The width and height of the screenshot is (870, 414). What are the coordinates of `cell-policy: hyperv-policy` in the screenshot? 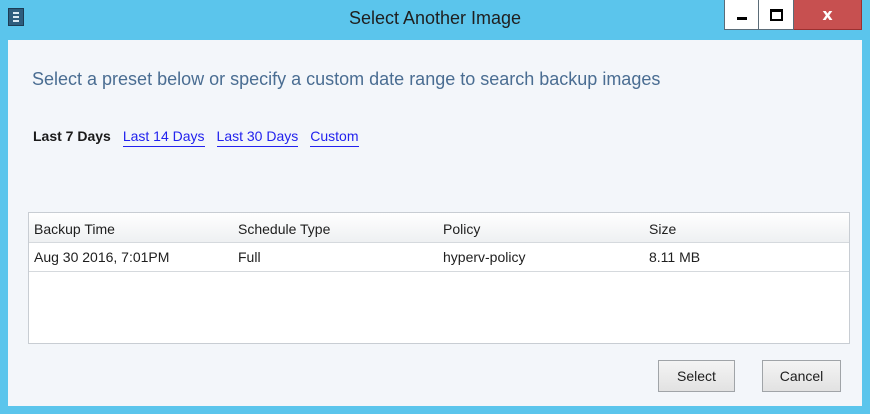 It's located at (484, 257).